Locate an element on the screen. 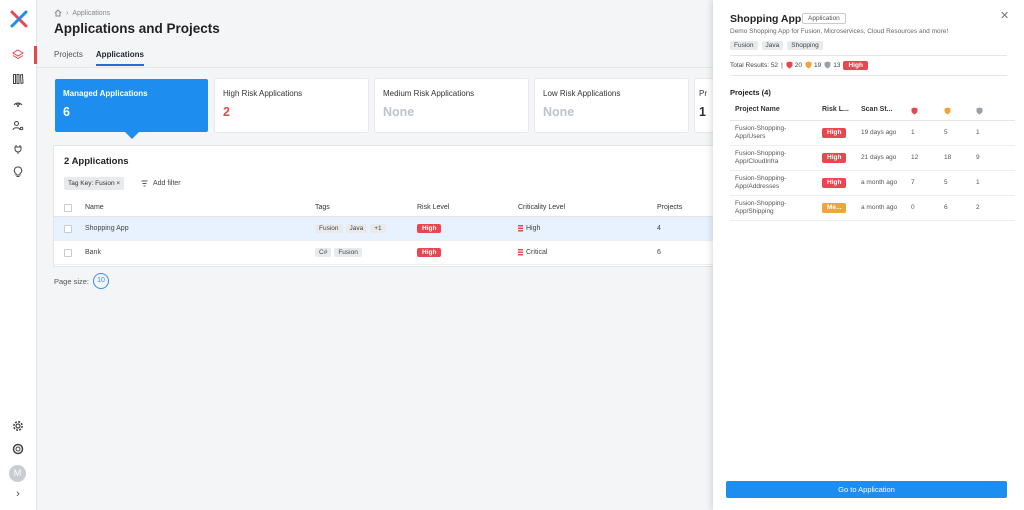 The height and width of the screenshot is (510, 1024). select-all-checkbox is located at coordinates (68, 207).